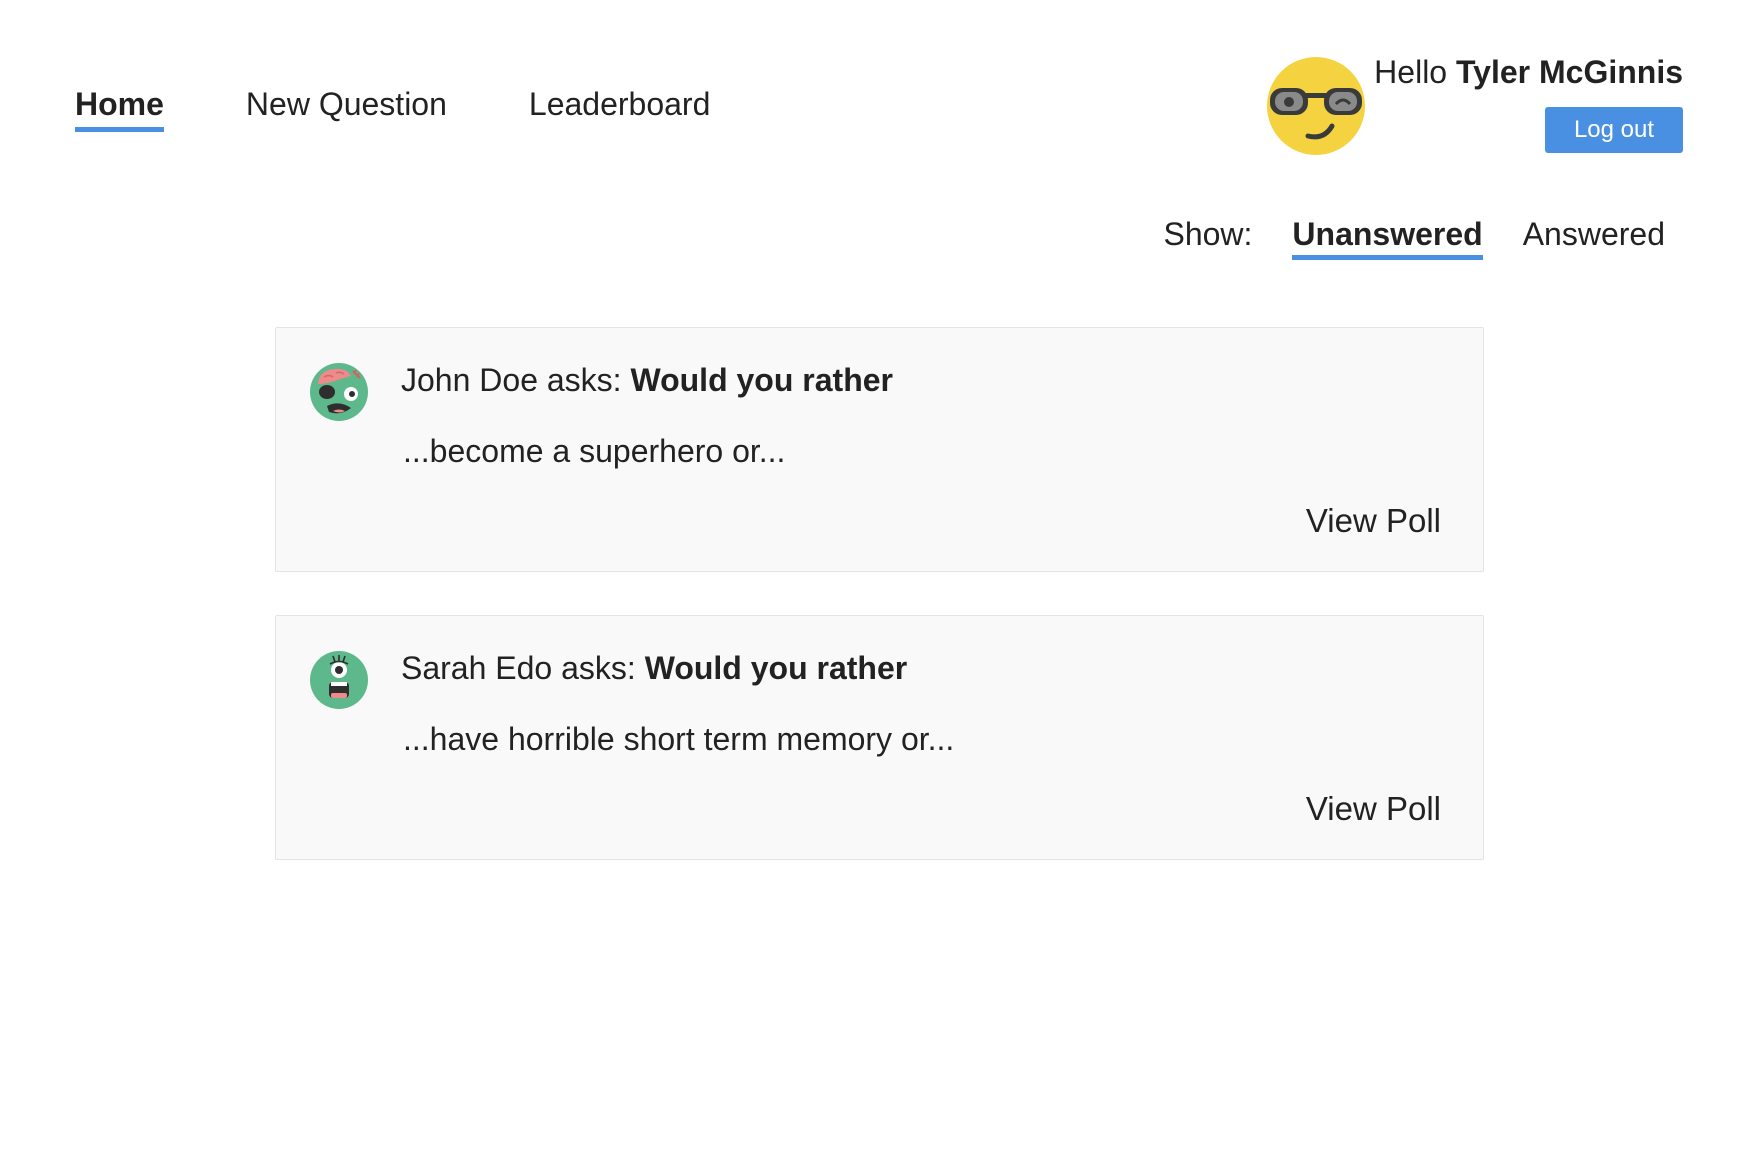 The width and height of the screenshot is (1760, 1154). Describe the element at coordinates (119, 109) in the screenshot. I see `nav-home: Home` at that location.